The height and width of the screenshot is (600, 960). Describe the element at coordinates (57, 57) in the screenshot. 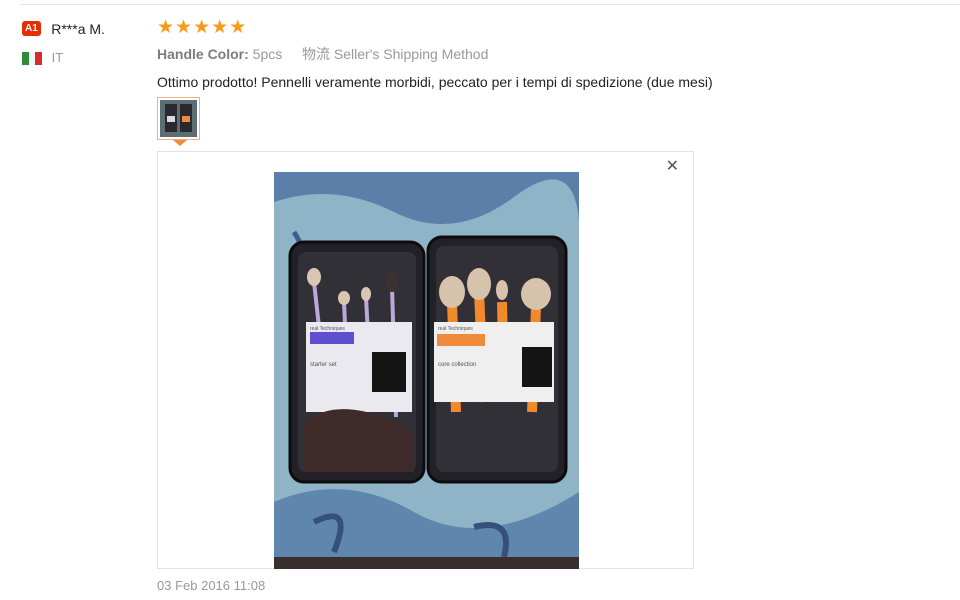

I see `country-code: IT` at that location.